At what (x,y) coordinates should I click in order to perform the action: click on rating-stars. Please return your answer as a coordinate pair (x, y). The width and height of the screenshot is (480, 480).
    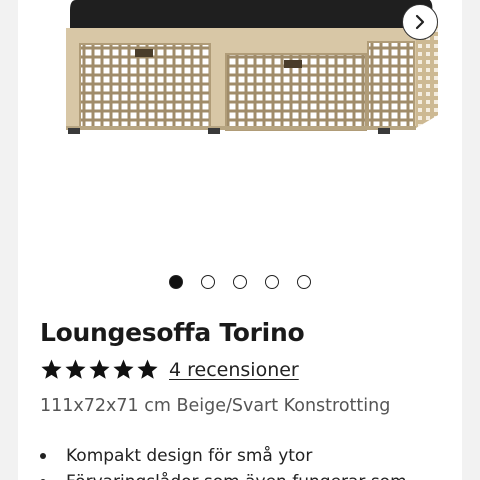
    Looking at the image, I should click on (99, 369).